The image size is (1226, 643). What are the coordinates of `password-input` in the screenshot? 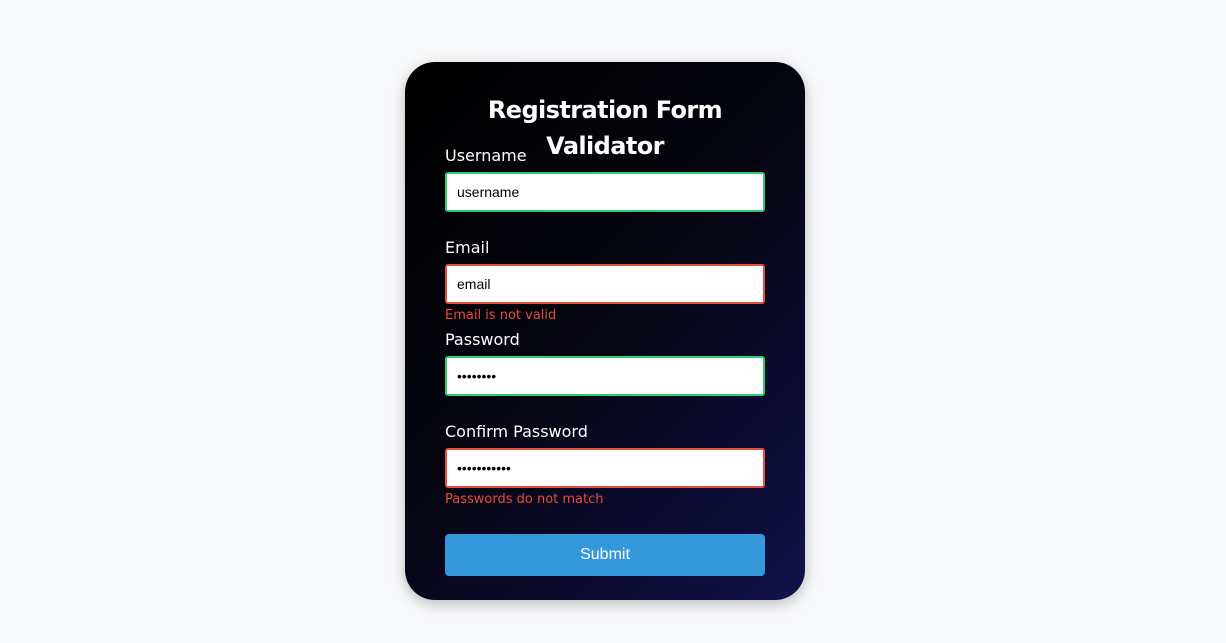 It's located at (605, 376).